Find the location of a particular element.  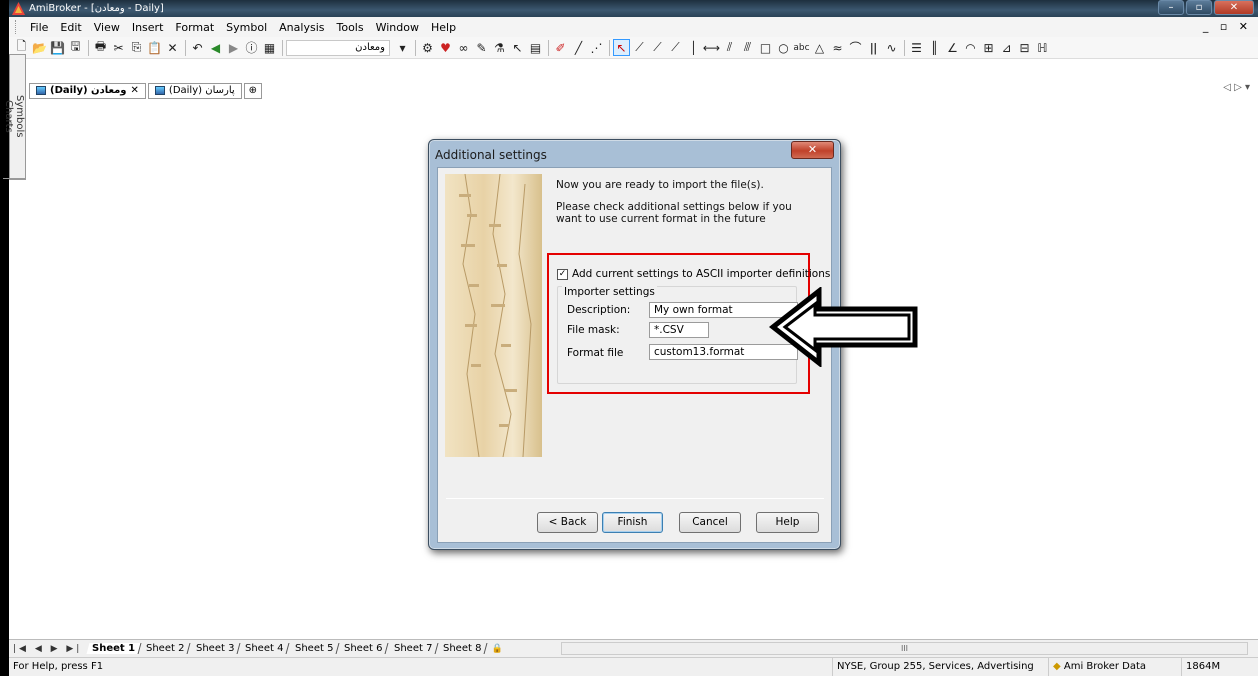

open-icon: 📂 is located at coordinates (39, 47).